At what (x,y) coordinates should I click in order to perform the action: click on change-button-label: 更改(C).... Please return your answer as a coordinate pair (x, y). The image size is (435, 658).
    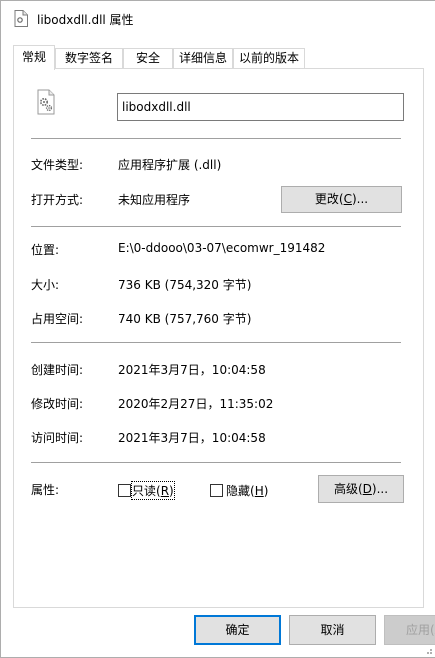
    Looking at the image, I should click on (341, 199).